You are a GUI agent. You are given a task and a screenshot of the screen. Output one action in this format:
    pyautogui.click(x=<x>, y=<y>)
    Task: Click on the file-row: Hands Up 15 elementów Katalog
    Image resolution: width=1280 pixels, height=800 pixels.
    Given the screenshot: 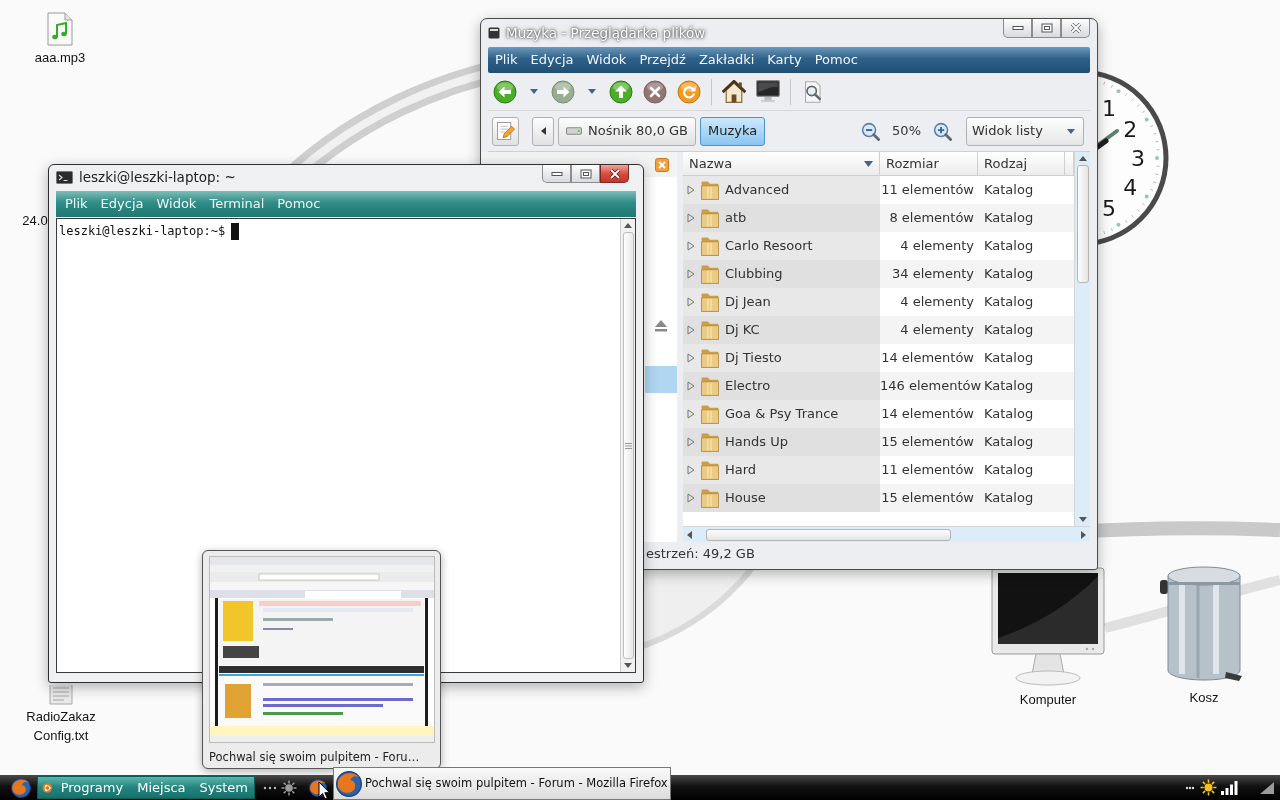 What is the action you would take?
    pyautogui.click(x=878, y=442)
    